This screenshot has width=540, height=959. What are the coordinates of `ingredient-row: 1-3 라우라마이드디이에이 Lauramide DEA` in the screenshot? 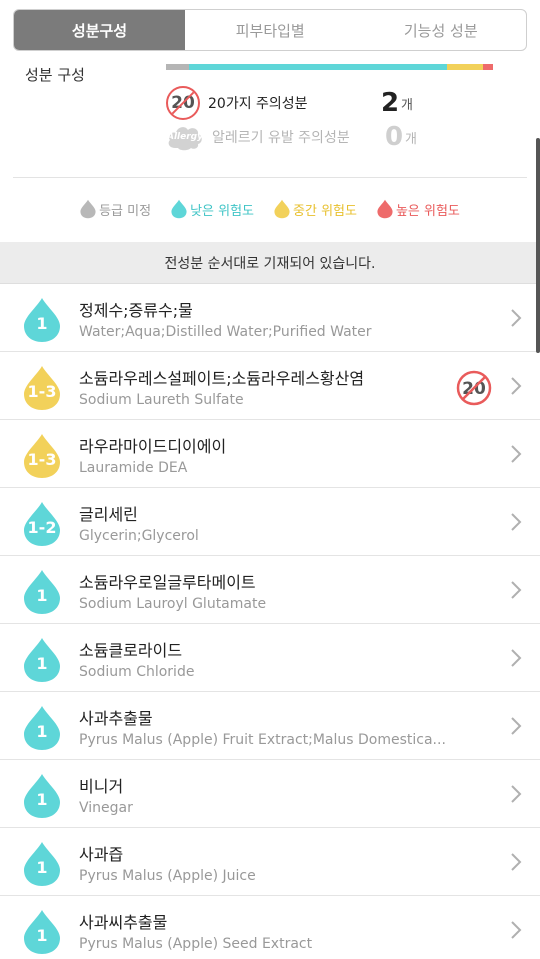 It's located at (270, 454).